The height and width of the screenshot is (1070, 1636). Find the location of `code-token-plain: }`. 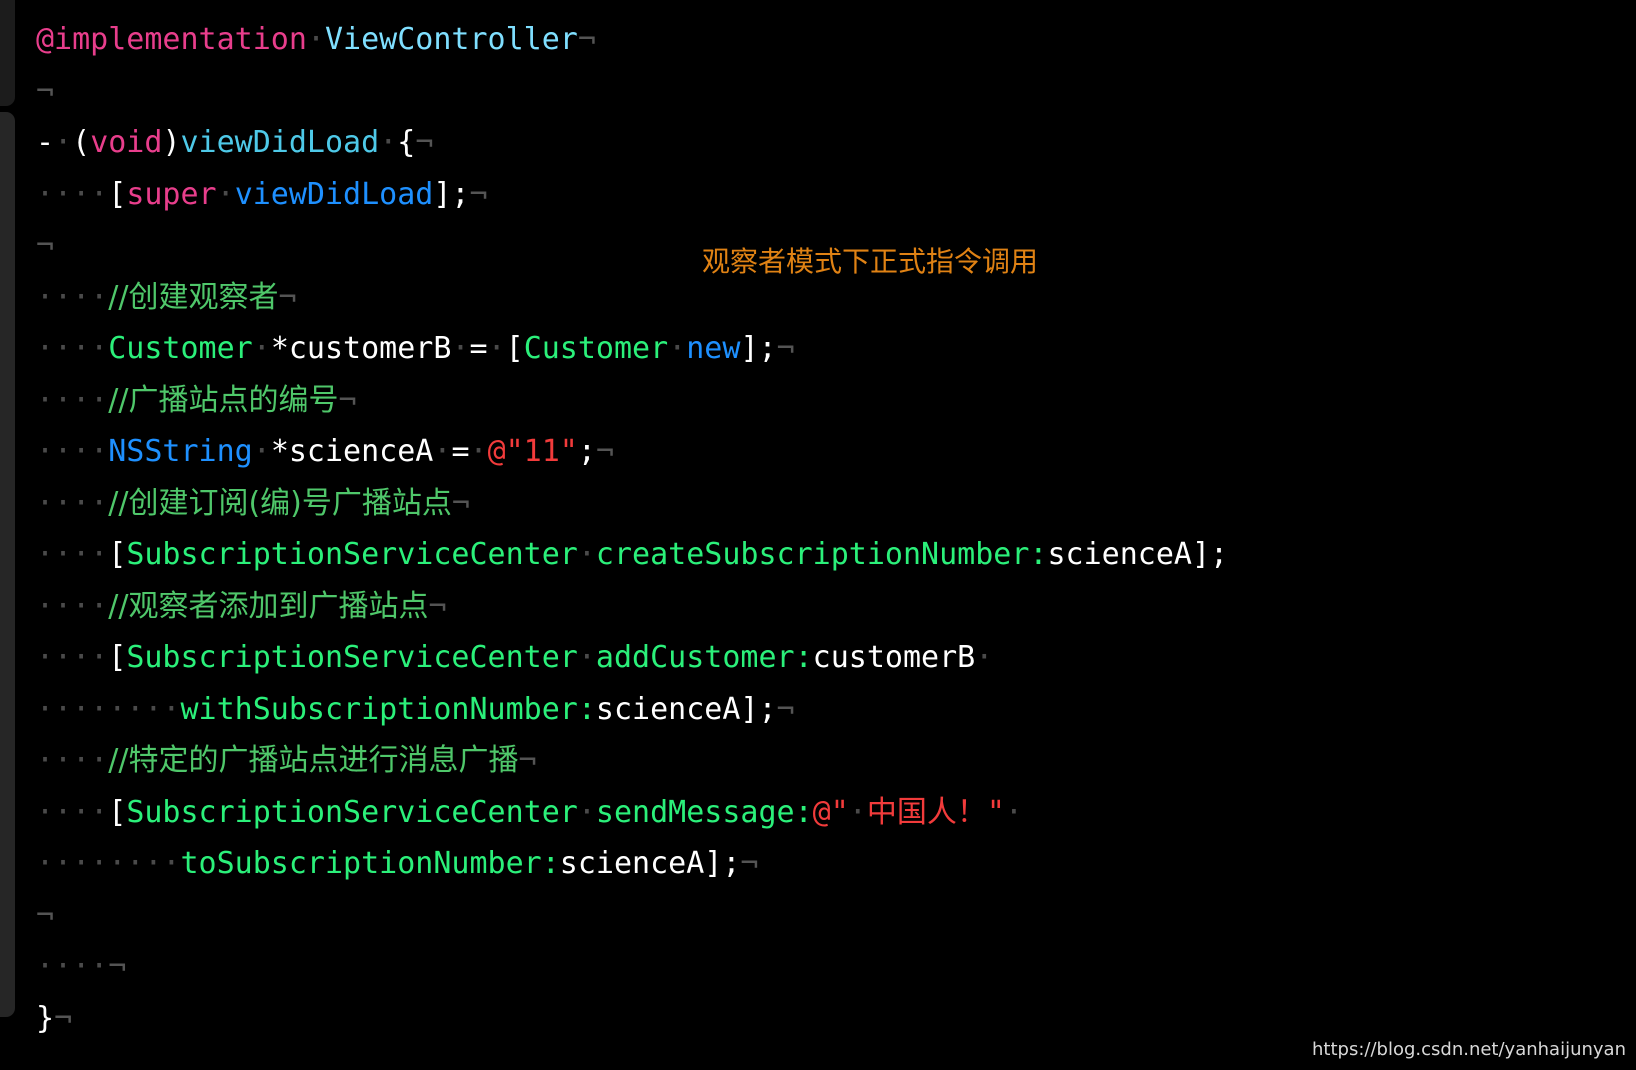

code-token-plain: } is located at coordinates (45, 1018).